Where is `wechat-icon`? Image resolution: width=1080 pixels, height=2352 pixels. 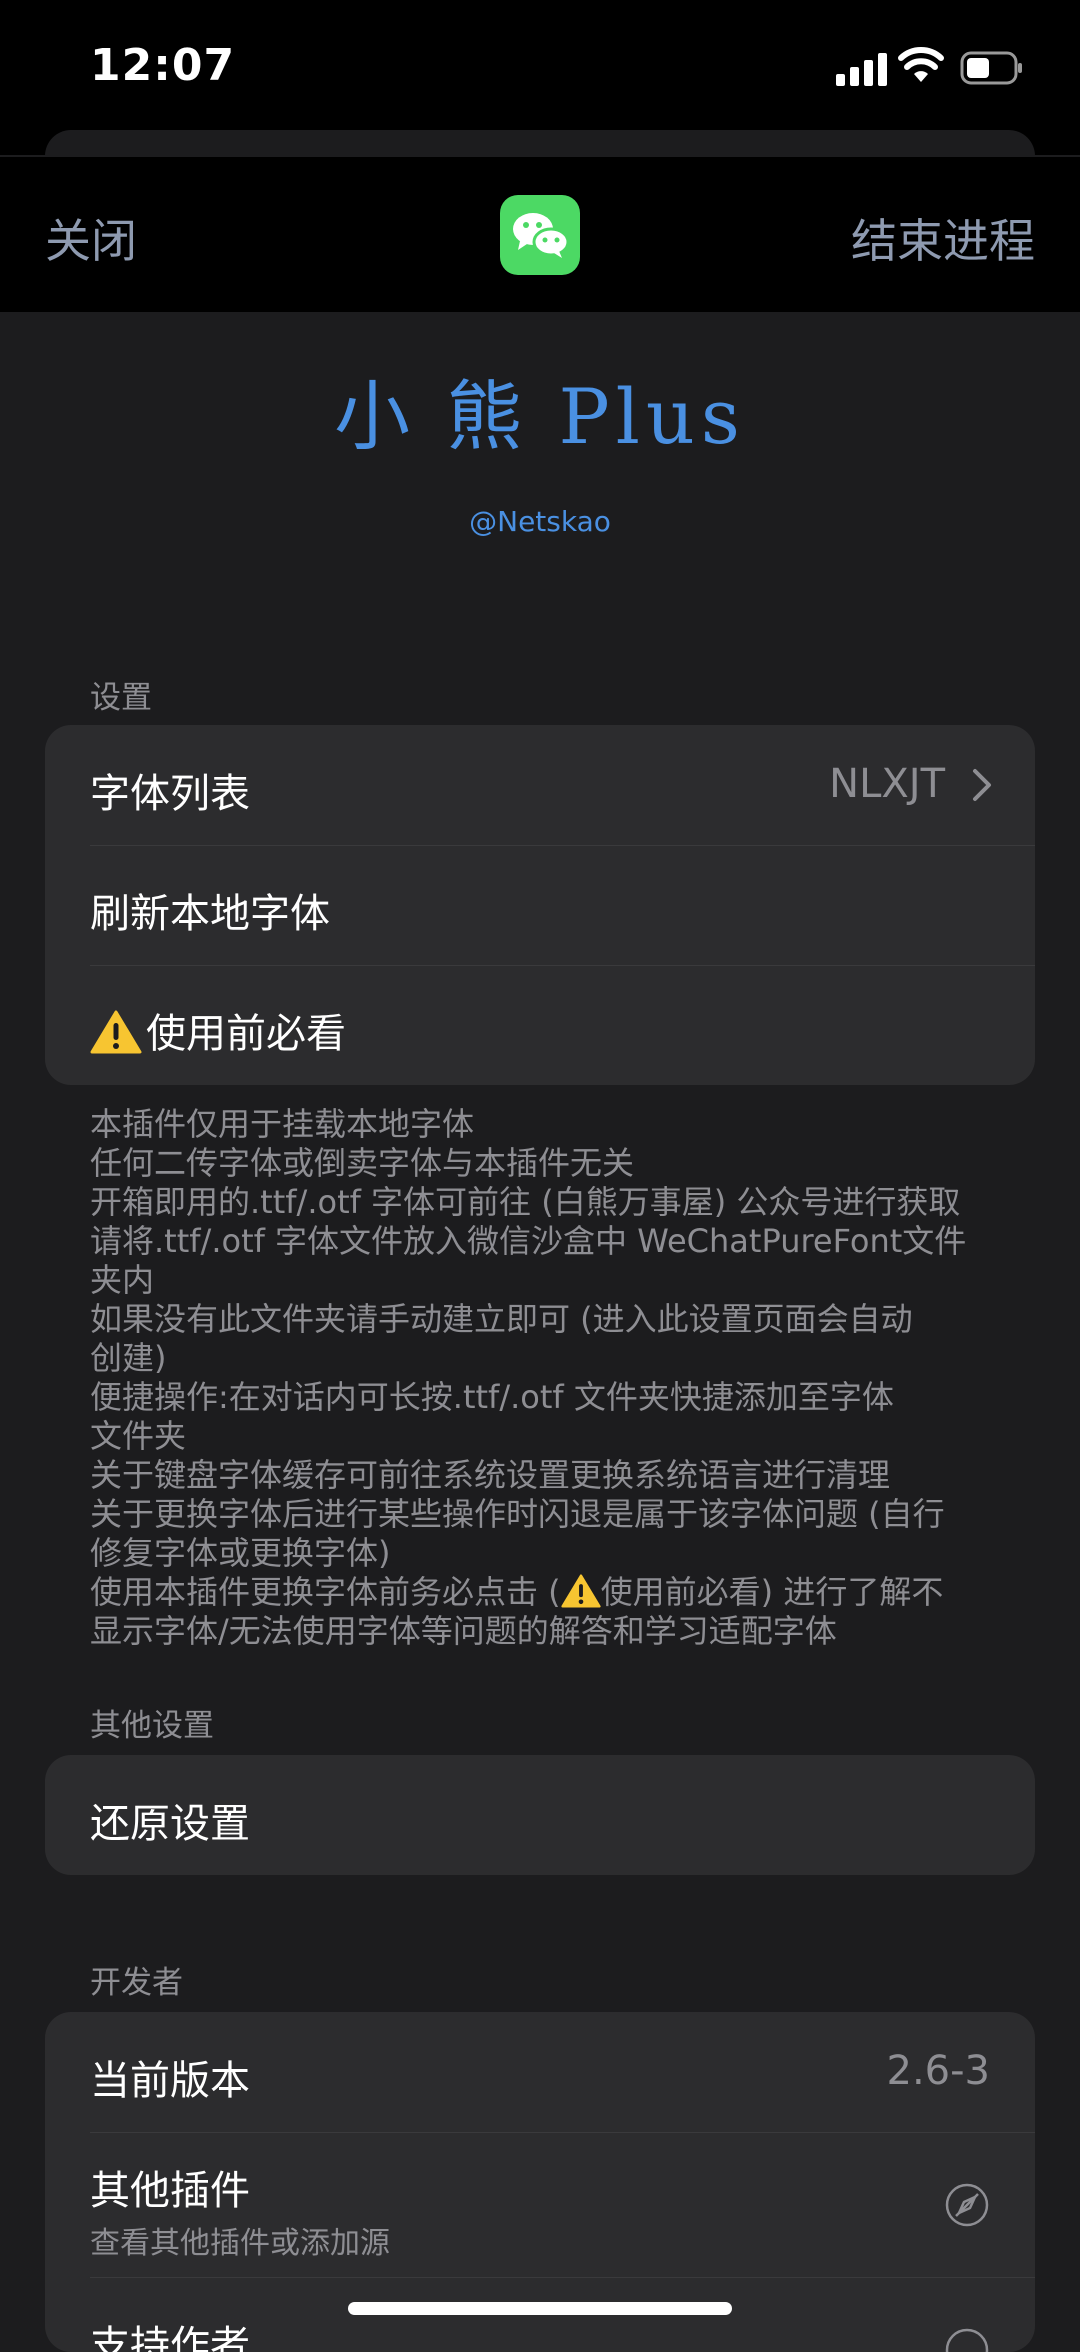 wechat-icon is located at coordinates (540, 235).